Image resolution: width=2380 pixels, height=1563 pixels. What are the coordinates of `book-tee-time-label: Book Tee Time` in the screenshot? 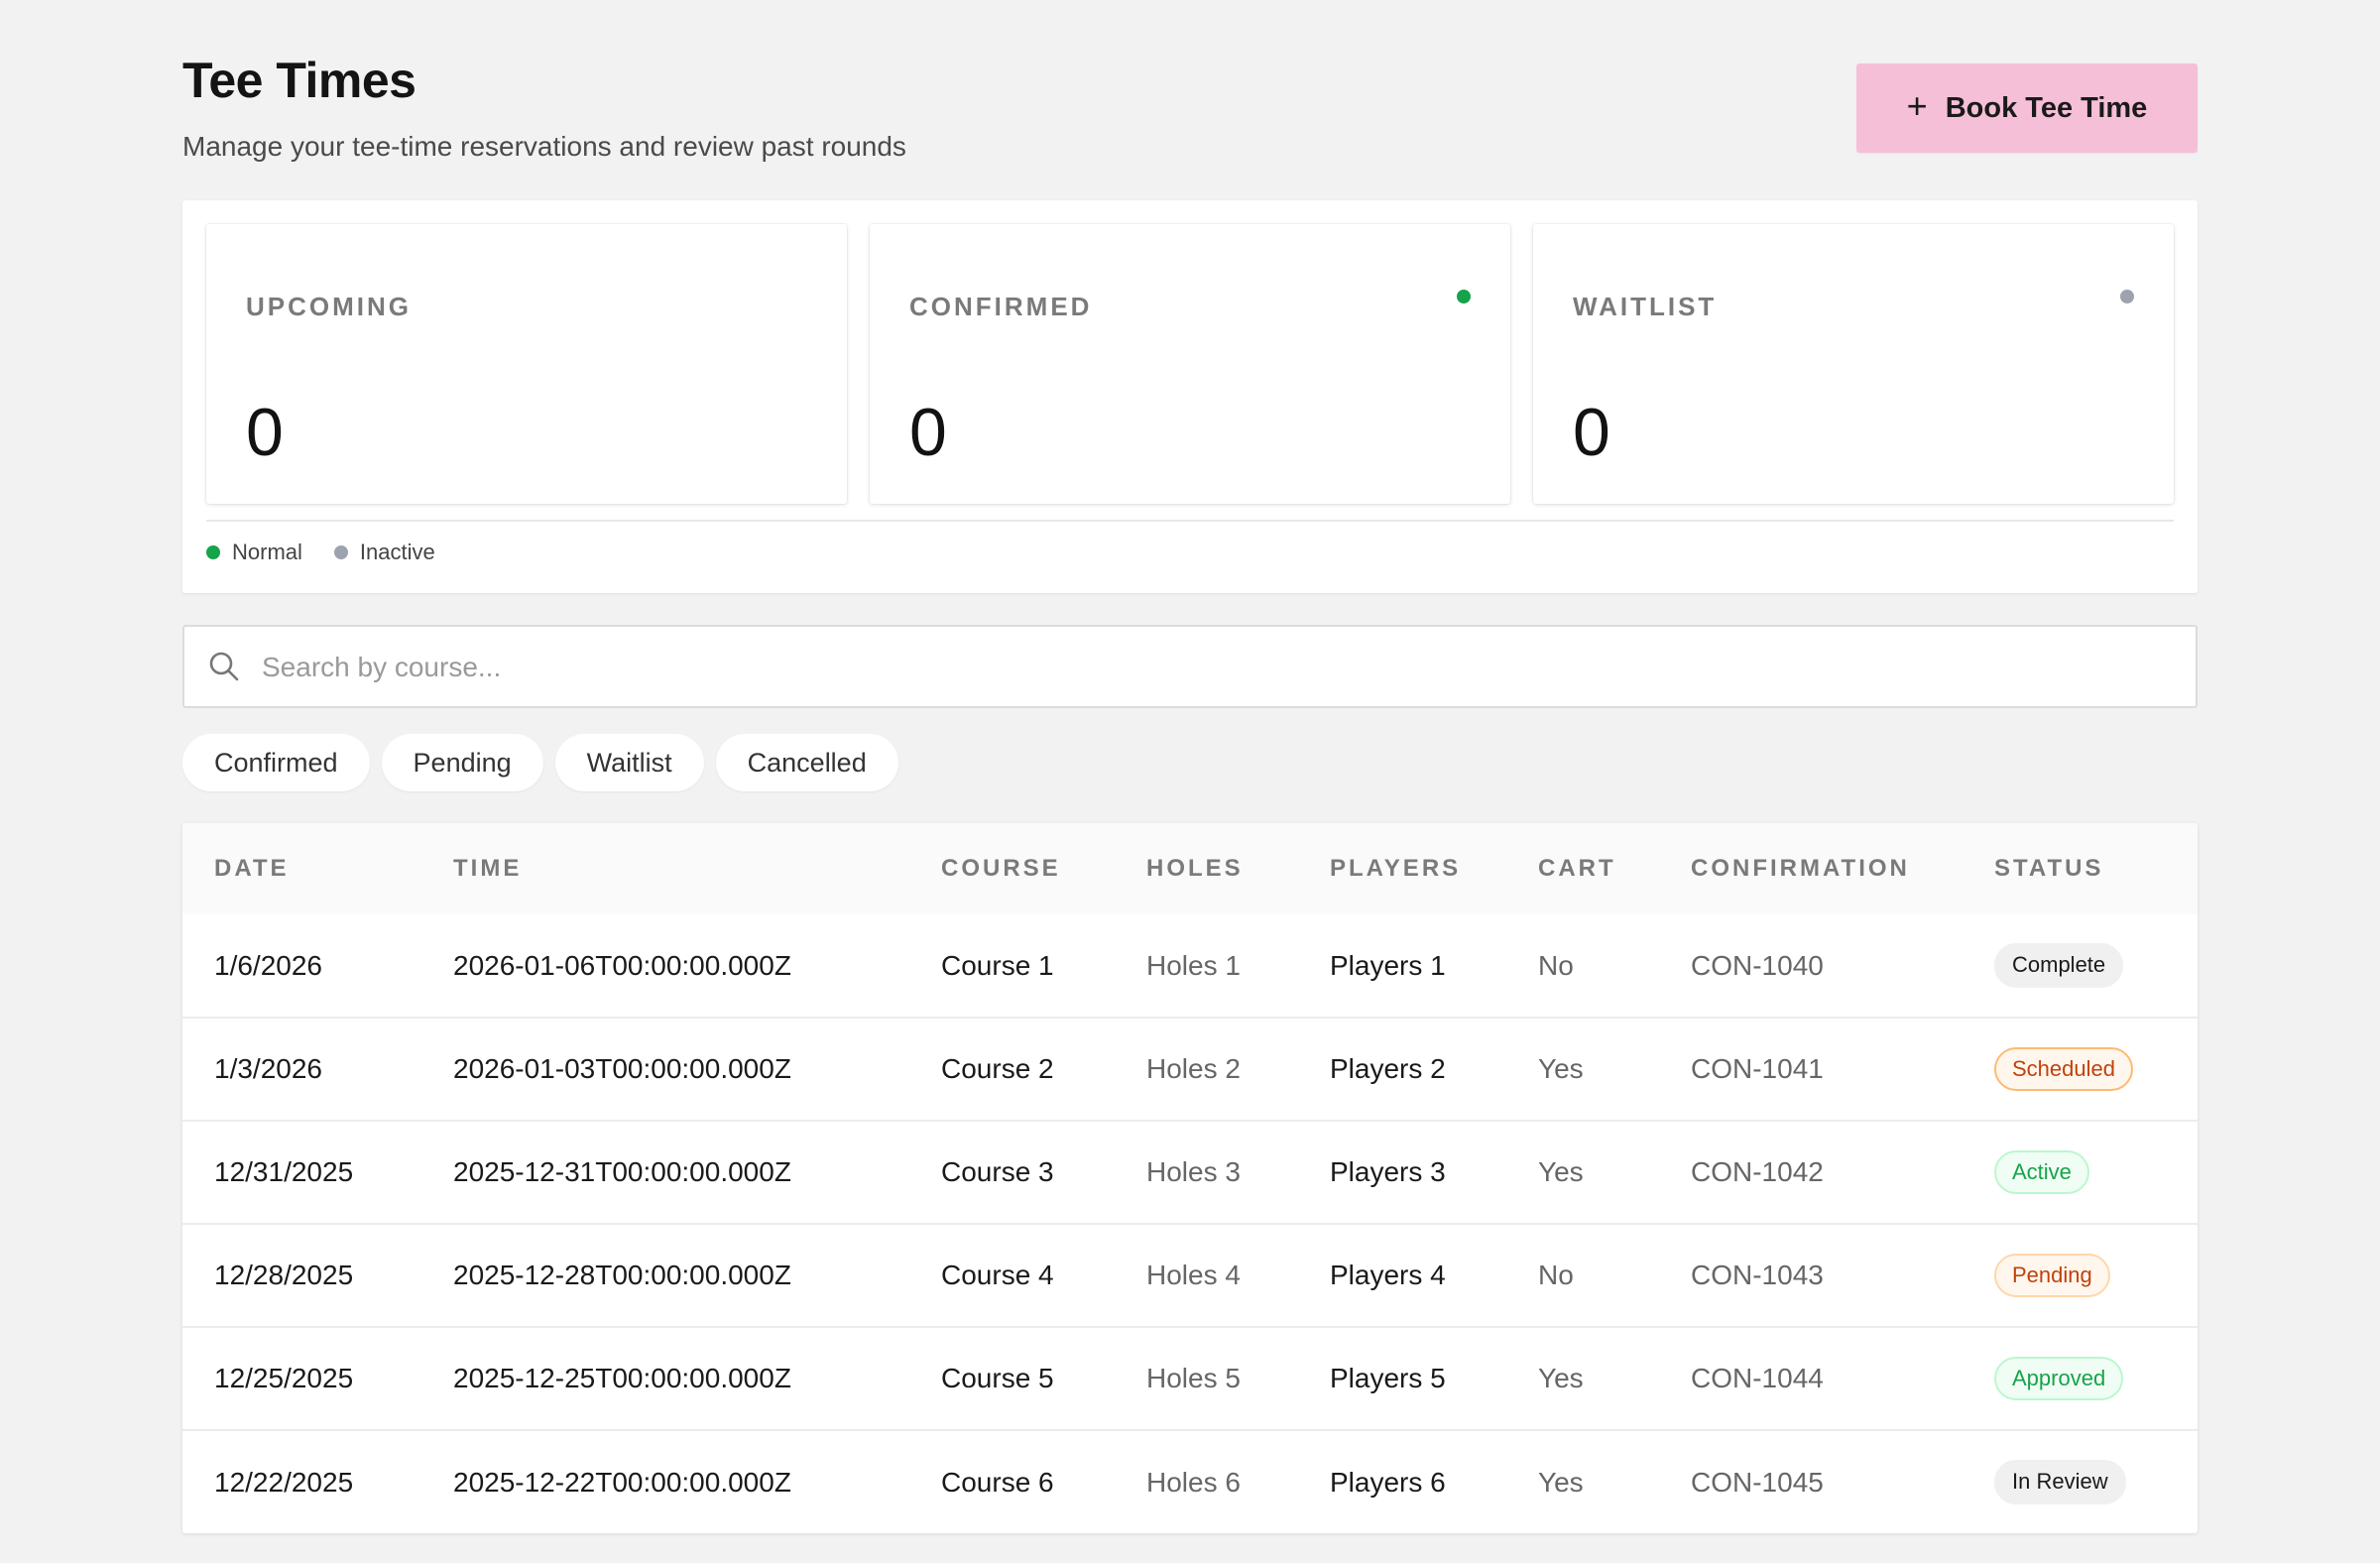 It's located at (2046, 108).